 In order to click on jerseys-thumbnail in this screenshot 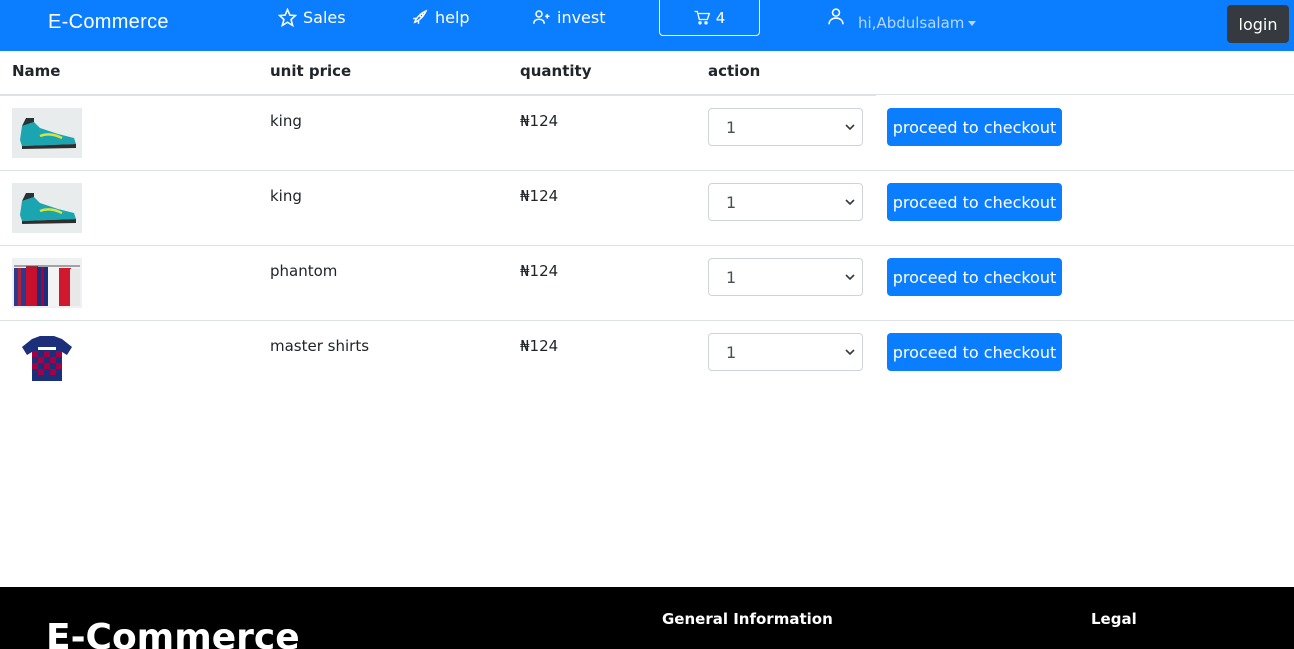, I will do `click(47, 283)`.